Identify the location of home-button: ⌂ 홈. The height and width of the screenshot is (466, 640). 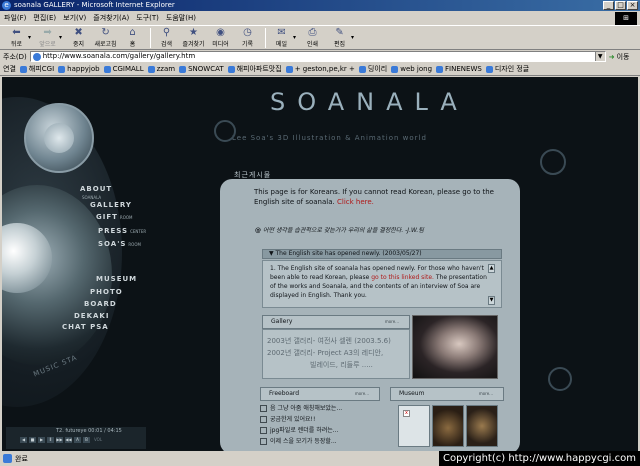
(132, 37).